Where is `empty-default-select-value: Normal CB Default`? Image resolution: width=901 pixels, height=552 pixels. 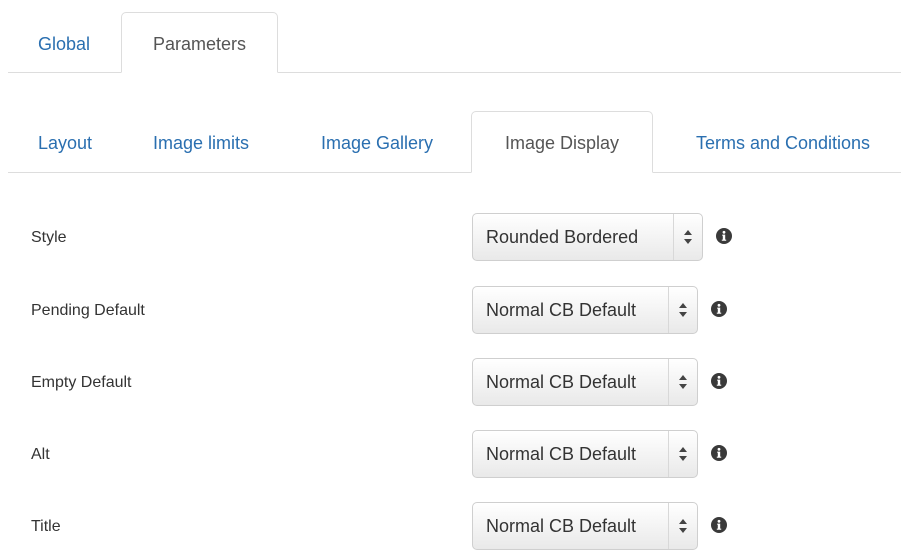 empty-default-select-value: Normal CB Default is located at coordinates (561, 382).